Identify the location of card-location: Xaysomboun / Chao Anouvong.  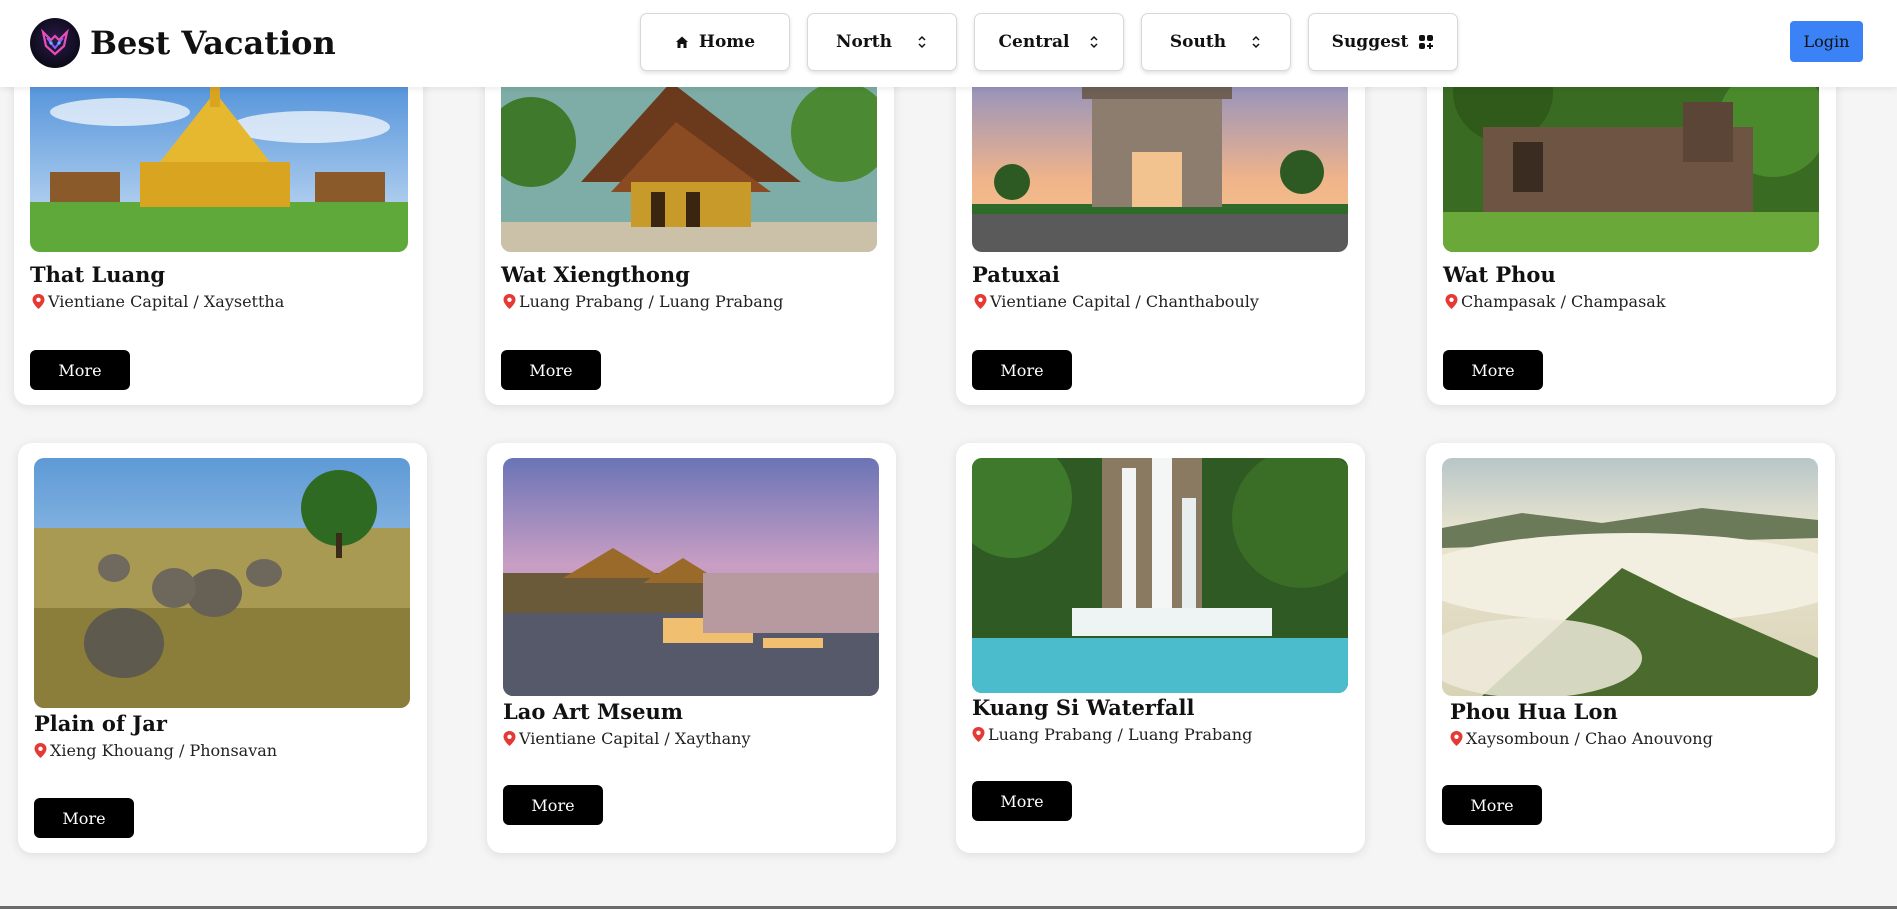
(1581, 738).